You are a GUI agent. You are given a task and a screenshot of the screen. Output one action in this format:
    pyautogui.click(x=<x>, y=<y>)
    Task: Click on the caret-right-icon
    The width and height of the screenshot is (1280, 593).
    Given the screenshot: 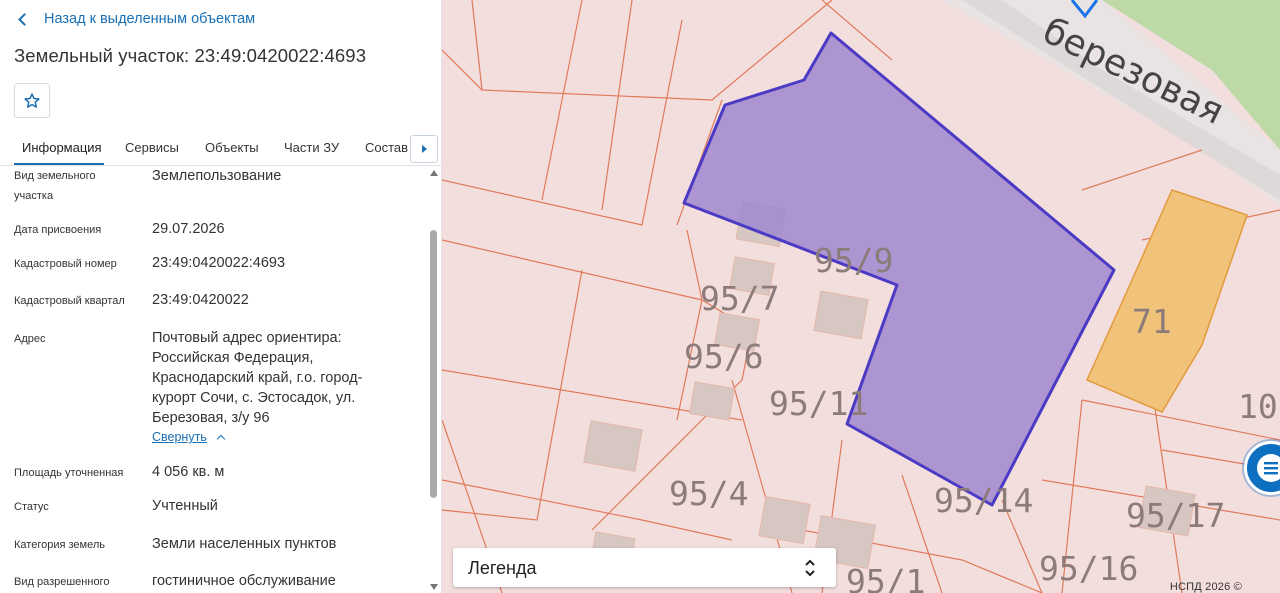 What is the action you would take?
    pyautogui.click(x=424, y=149)
    